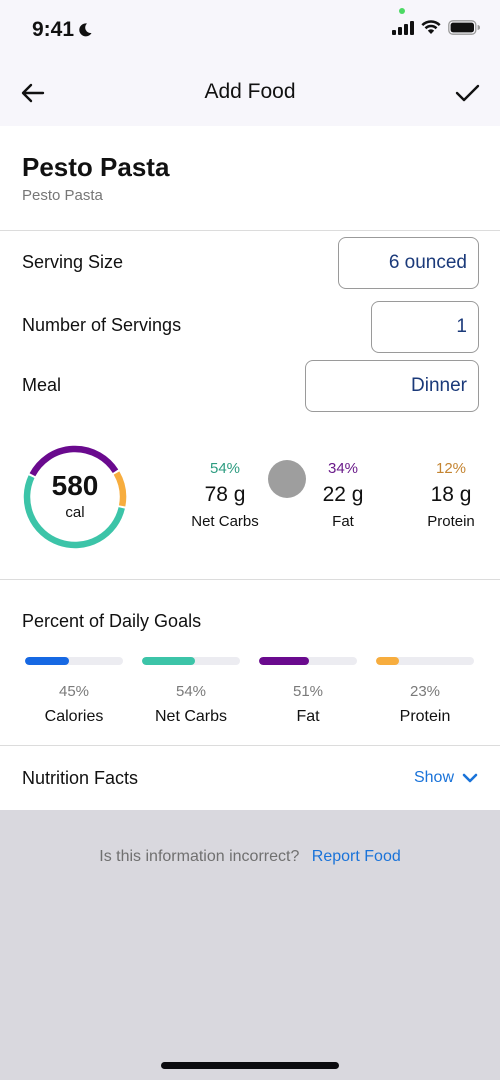 The width and height of the screenshot is (500, 1080). I want to click on signal-icon, so click(403, 27).